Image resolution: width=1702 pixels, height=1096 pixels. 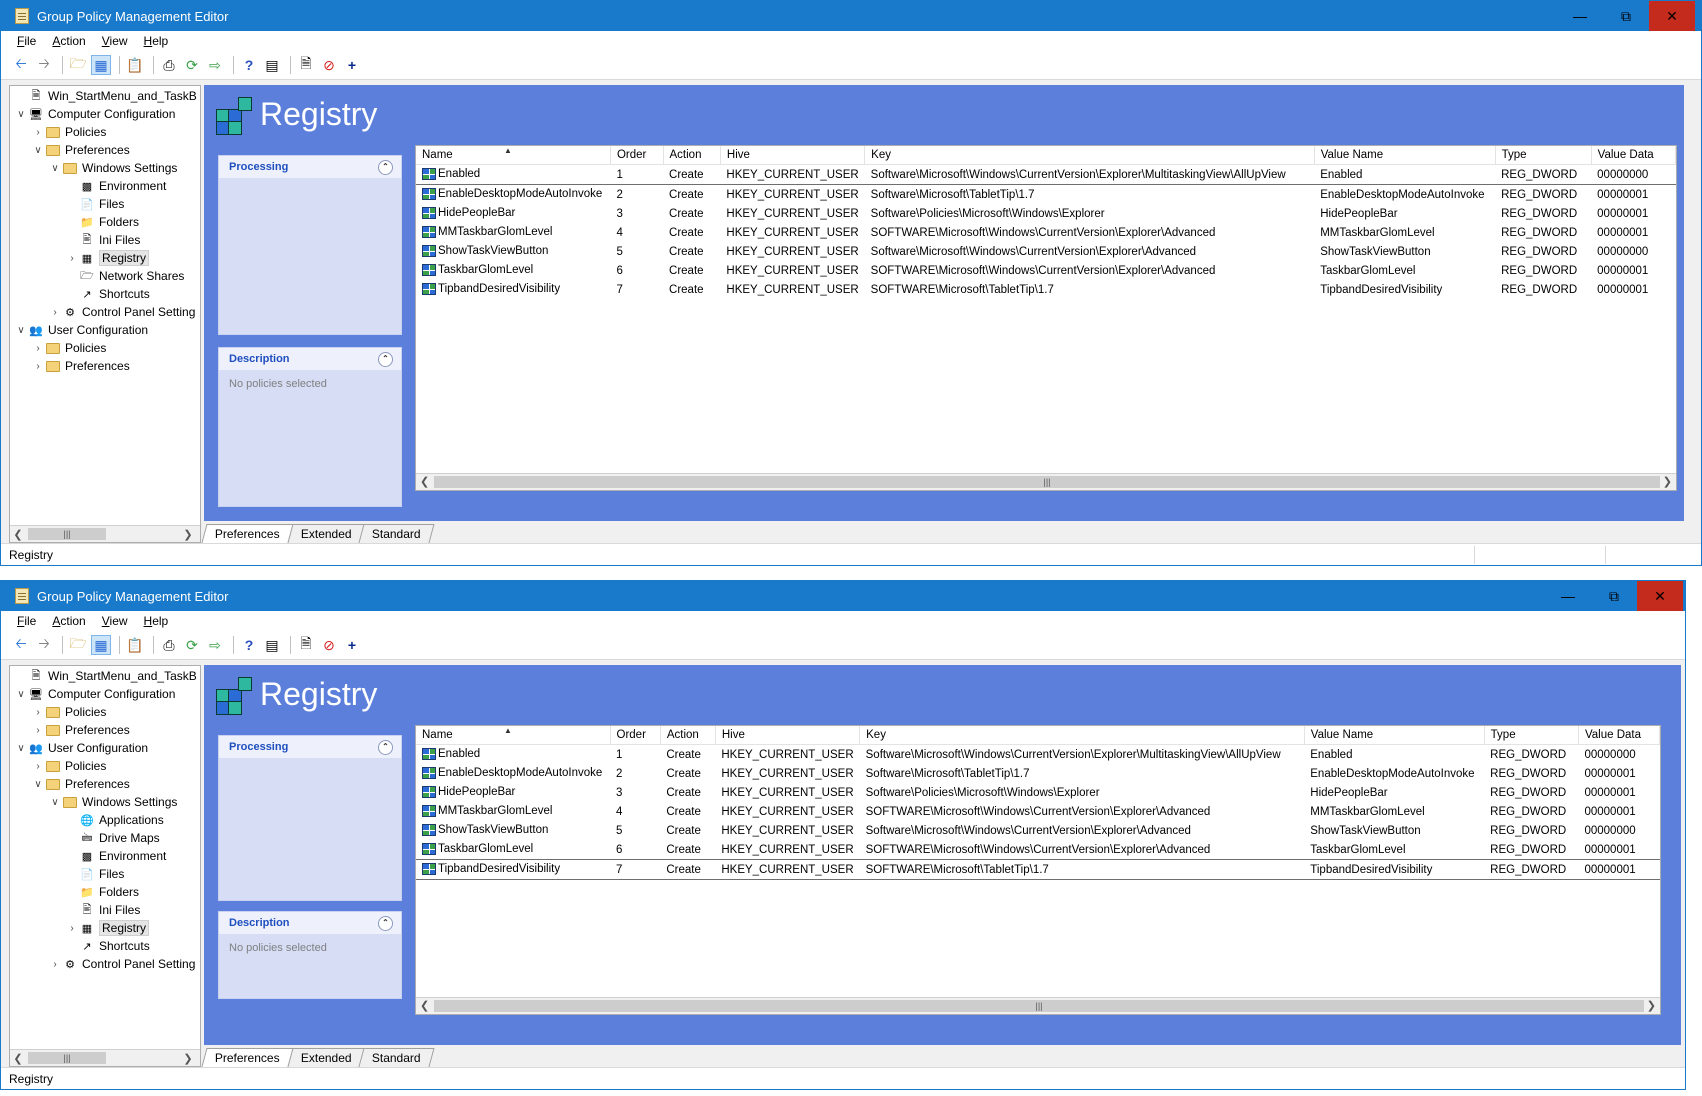 I want to click on column-header-value-name: Value Name, so click(x=1405, y=155).